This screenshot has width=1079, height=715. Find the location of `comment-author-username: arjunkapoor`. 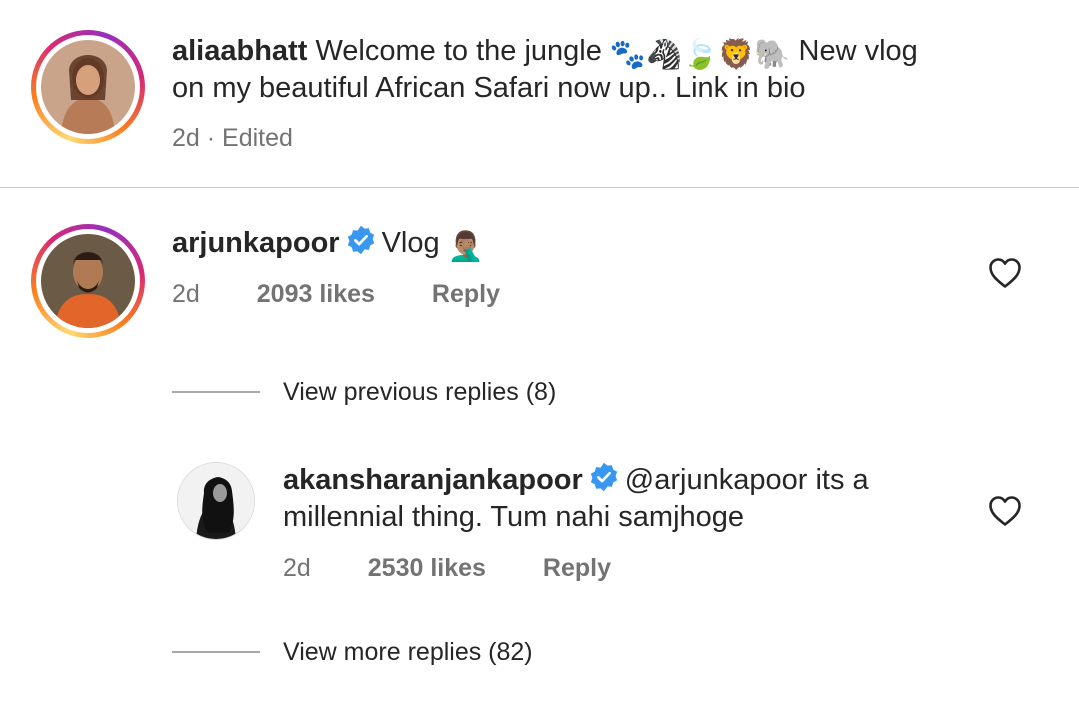

comment-author-username: arjunkapoor is located at coordinates (256, 243).